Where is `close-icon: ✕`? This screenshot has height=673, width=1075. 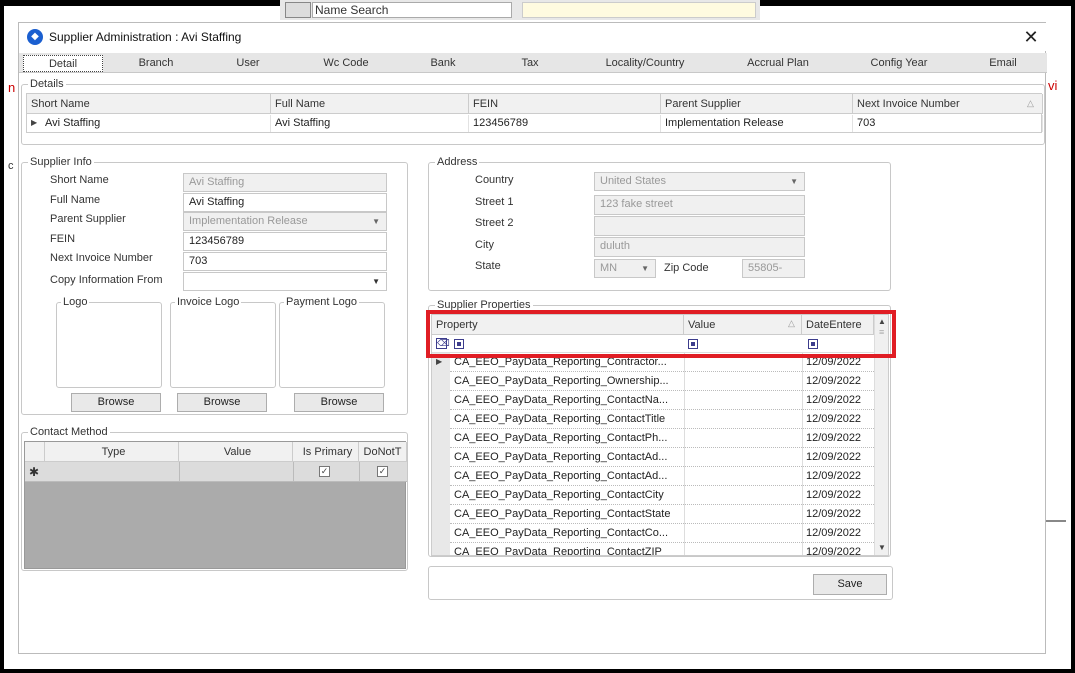 close-icon: ✕ is located at coordinates (1031, 37).